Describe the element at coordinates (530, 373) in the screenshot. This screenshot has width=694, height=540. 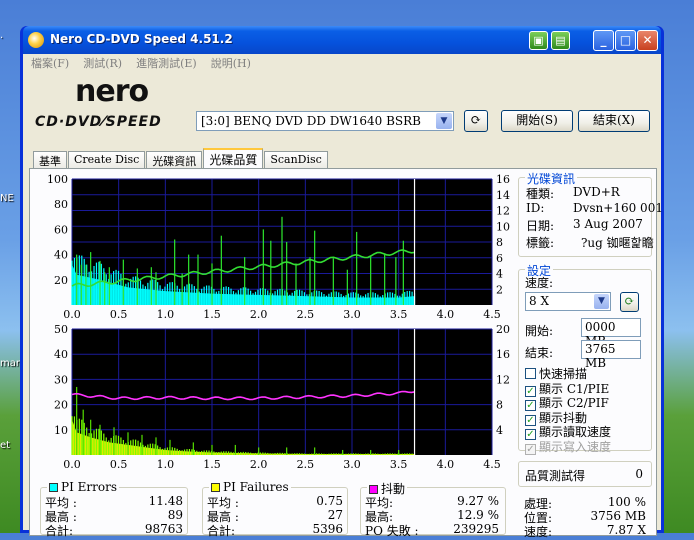
I see `checkbox-box` at that location.